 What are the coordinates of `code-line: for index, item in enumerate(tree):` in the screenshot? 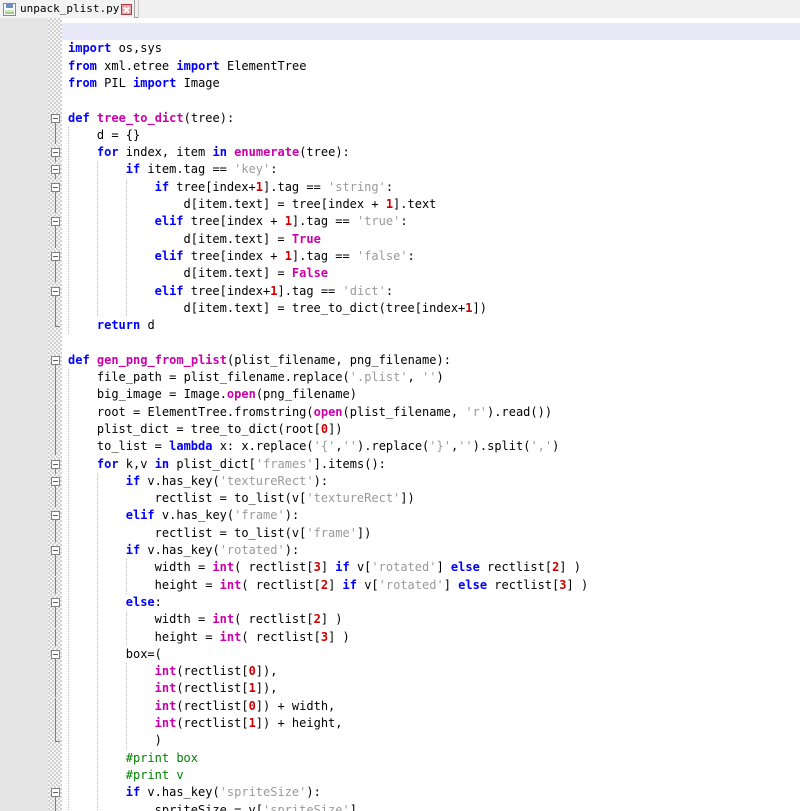 It's located at (223, 152).